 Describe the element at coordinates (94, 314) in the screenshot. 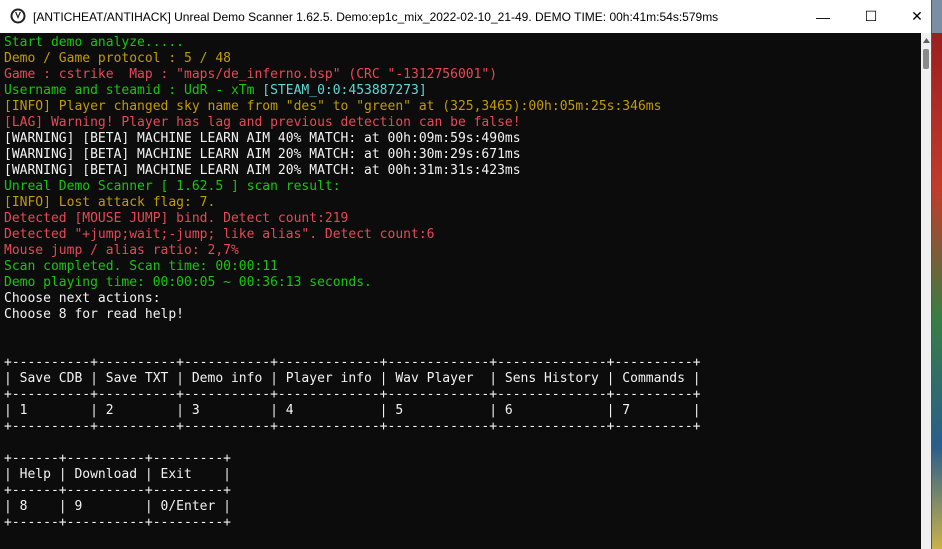

I see `console-text-segment: Choose 8 for read help!` at that location.